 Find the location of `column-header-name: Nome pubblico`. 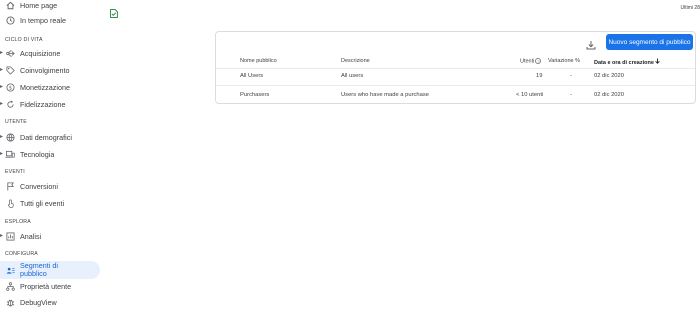

column-header-name: Nome pubblico is located at coordinates (258, 61).